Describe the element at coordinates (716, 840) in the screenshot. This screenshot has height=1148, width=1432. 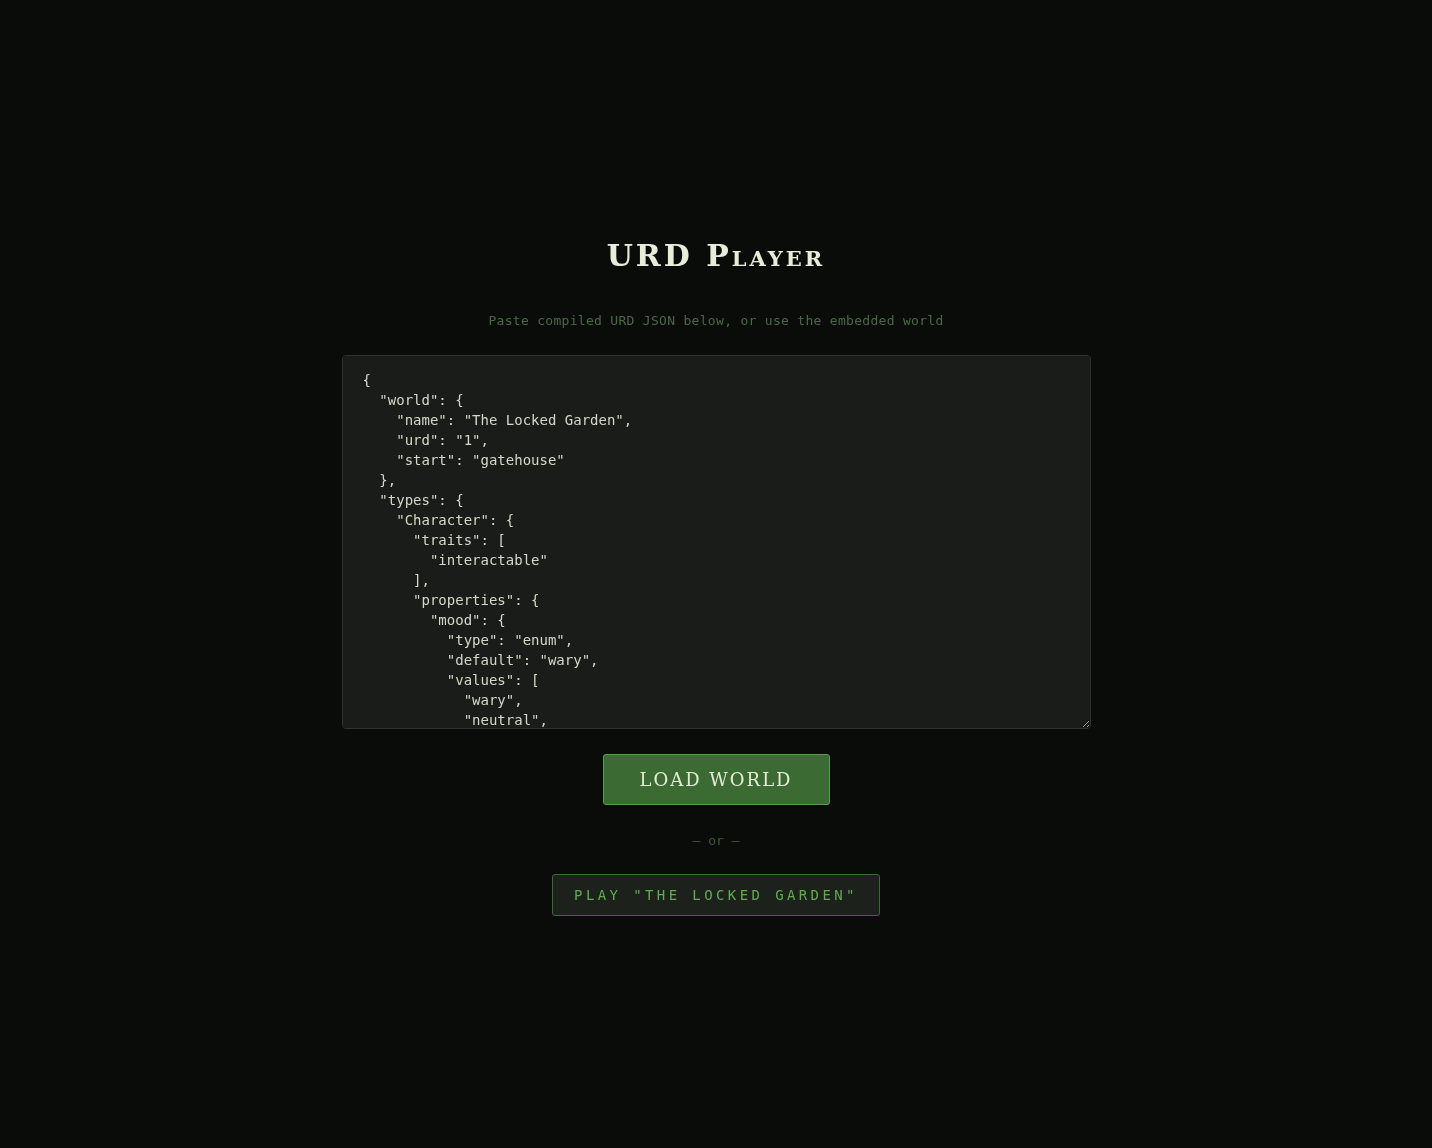
I see `or-separator: — or —` at that location.